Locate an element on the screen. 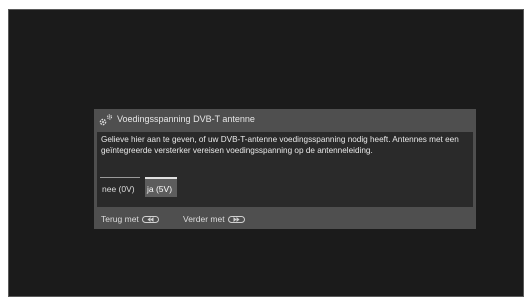  back-hint: Terug met is located at coordinates (130, 219).